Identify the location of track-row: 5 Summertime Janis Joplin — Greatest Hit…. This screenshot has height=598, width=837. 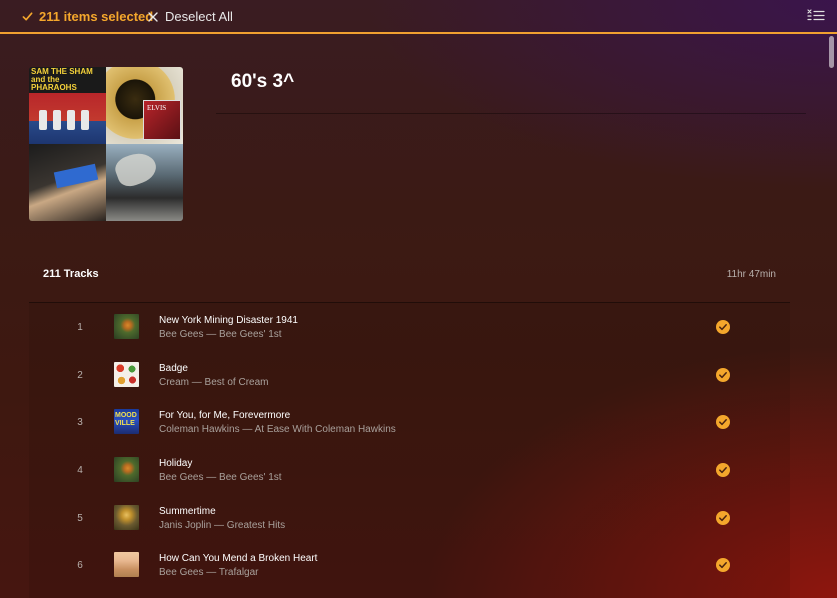
(409, 517).